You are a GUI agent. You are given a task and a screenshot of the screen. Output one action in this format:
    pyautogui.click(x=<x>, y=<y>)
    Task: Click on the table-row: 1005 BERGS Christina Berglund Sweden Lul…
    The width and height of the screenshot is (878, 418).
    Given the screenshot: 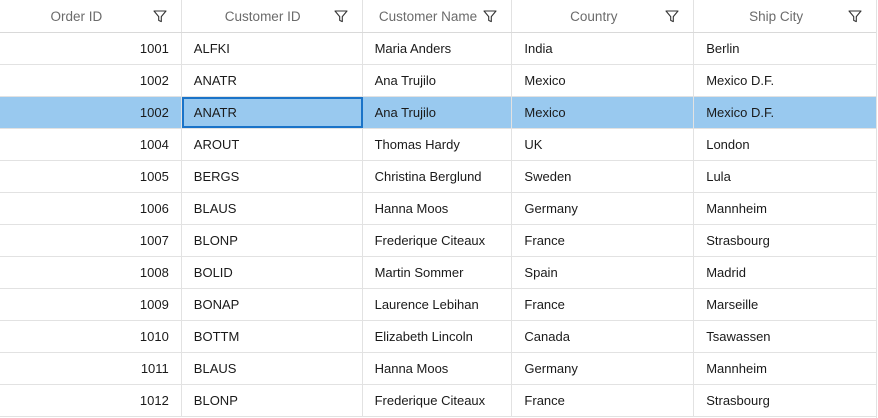 What is the action you would take?
    pyautogui.click(x=438, y=177)
    